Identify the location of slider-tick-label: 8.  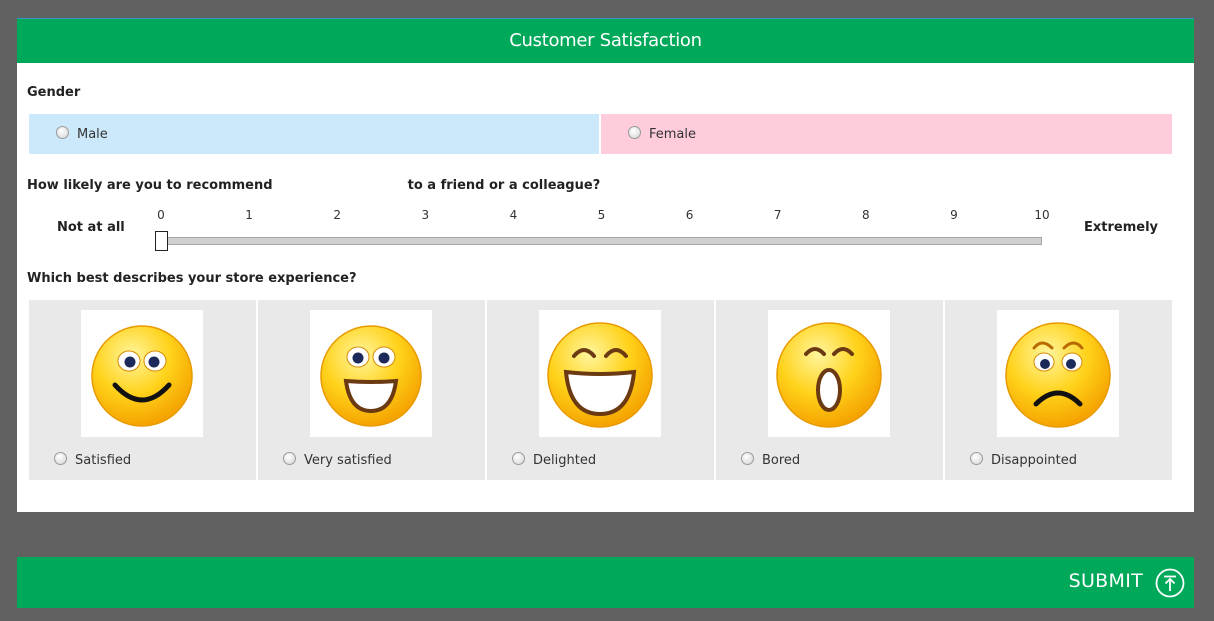
(865, 215).